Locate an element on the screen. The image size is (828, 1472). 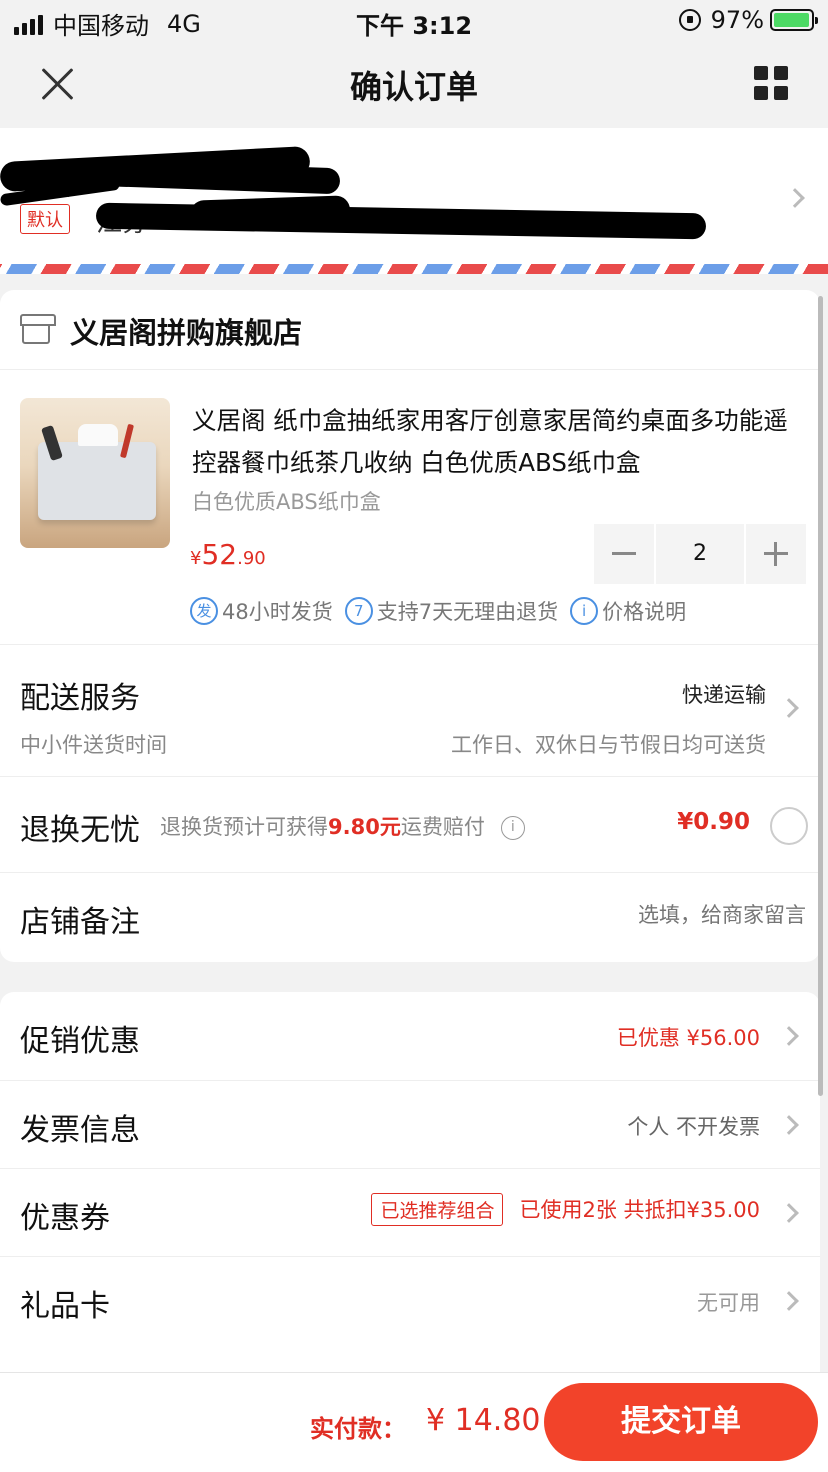
price-currency: ¥ is located at coordinates (196, 558).